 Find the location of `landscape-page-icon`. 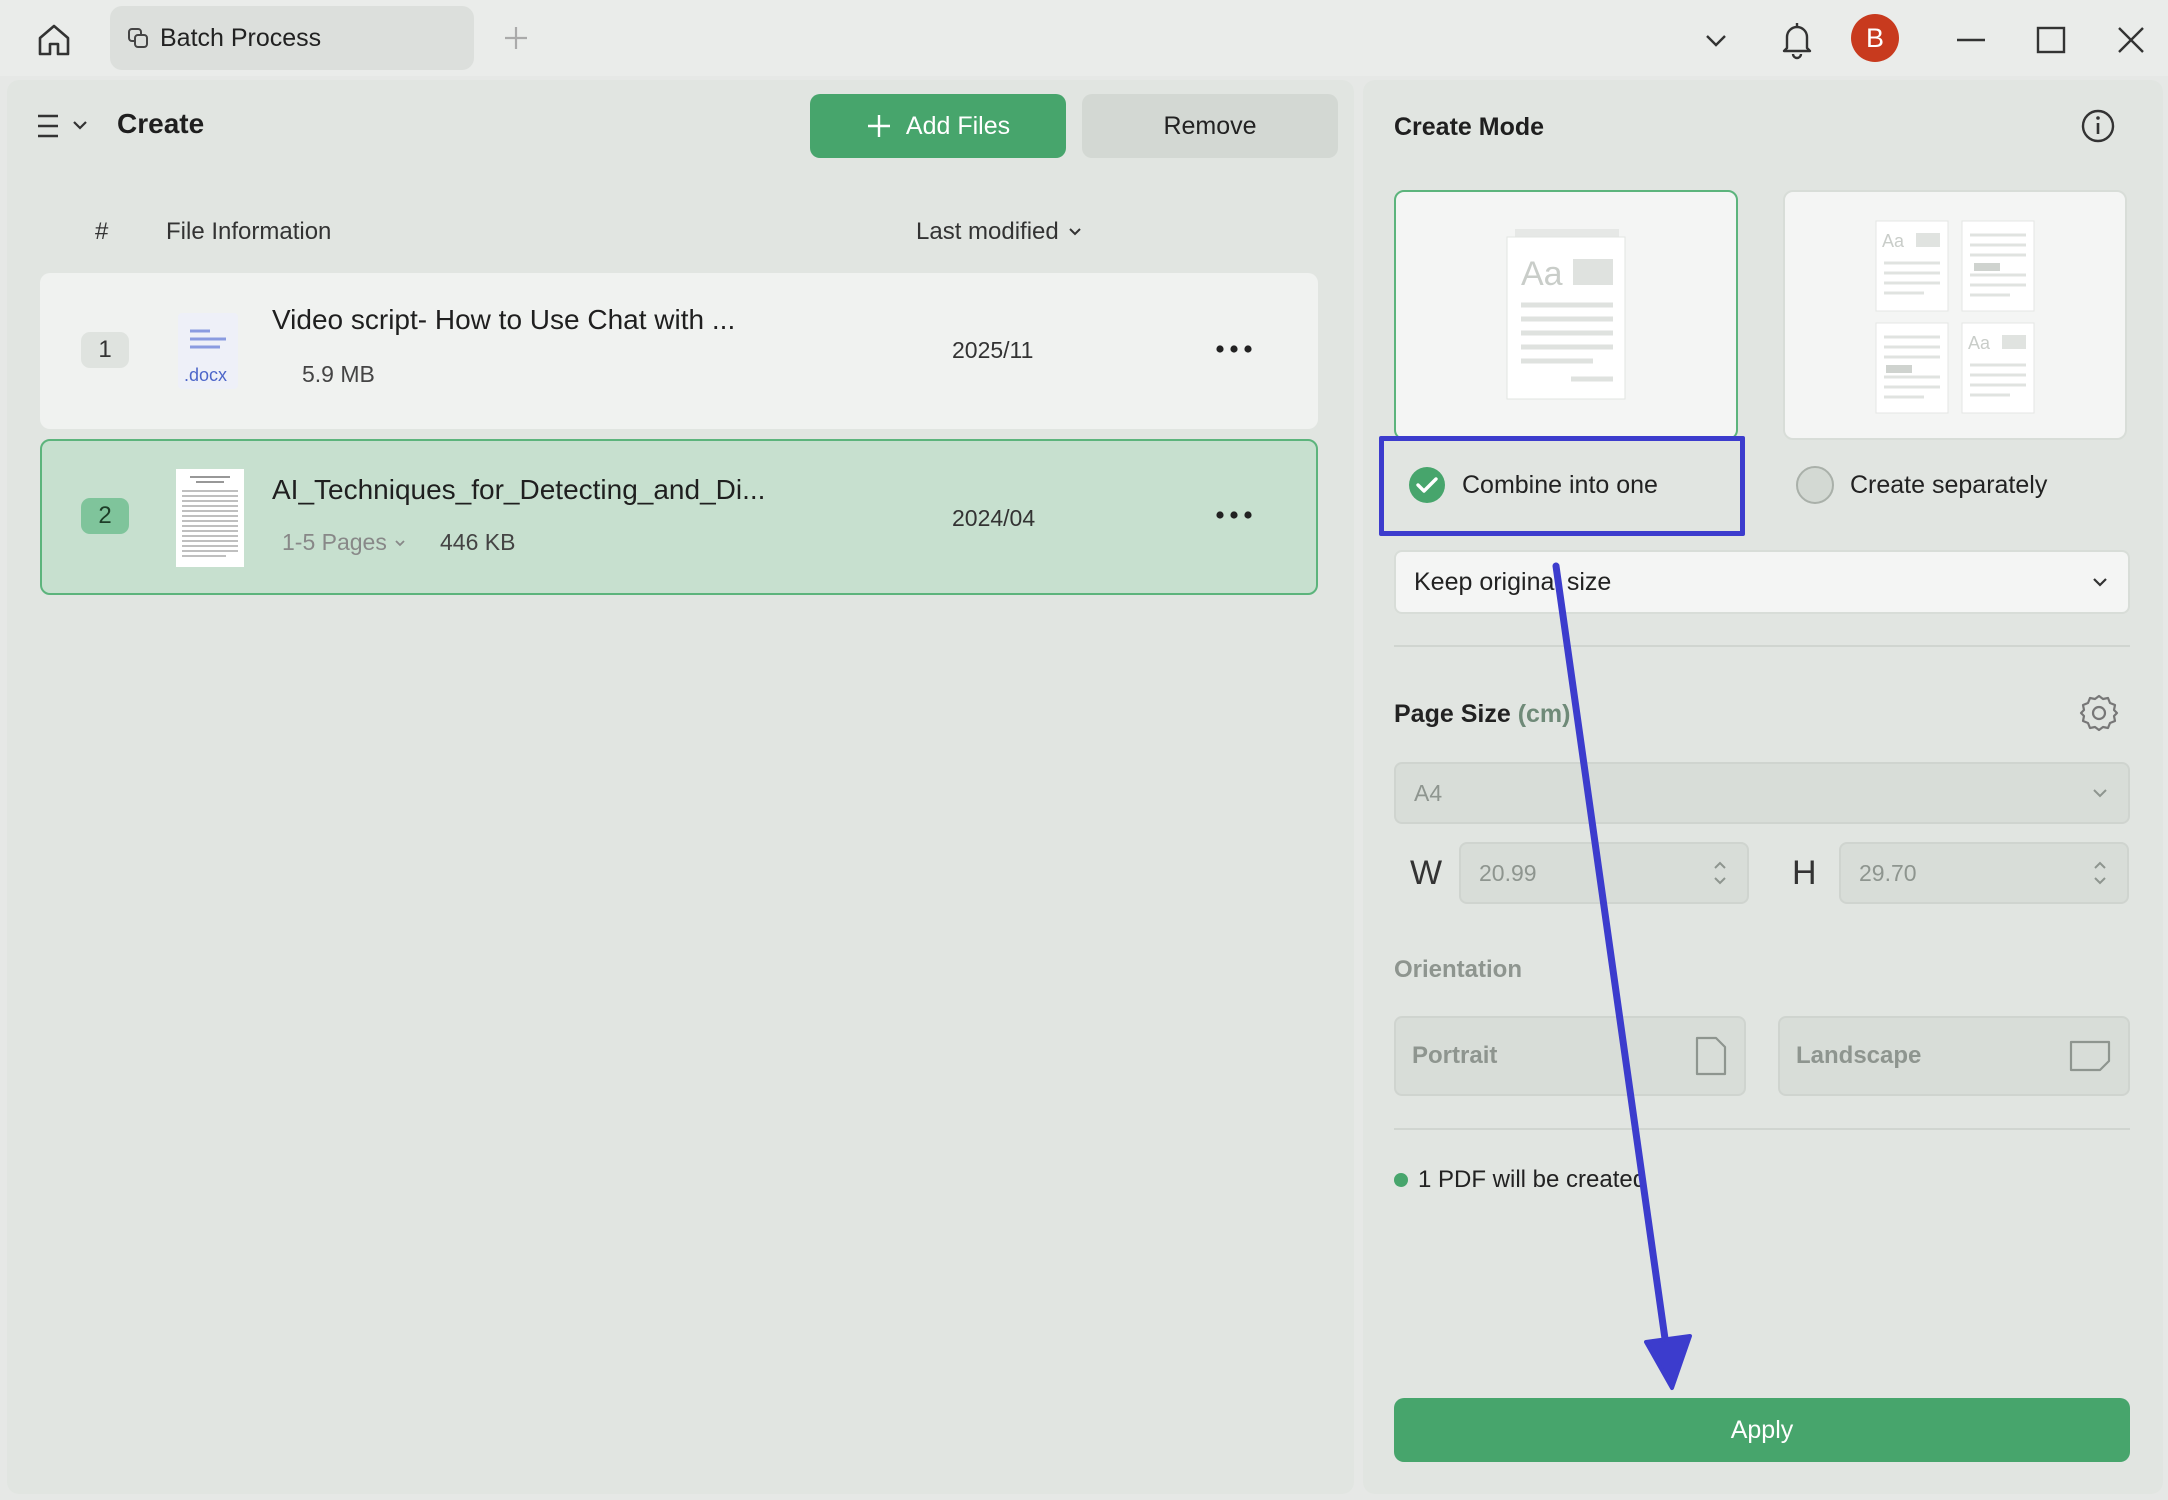

landscape-page-icon is located at coordinates (2090, 1056).